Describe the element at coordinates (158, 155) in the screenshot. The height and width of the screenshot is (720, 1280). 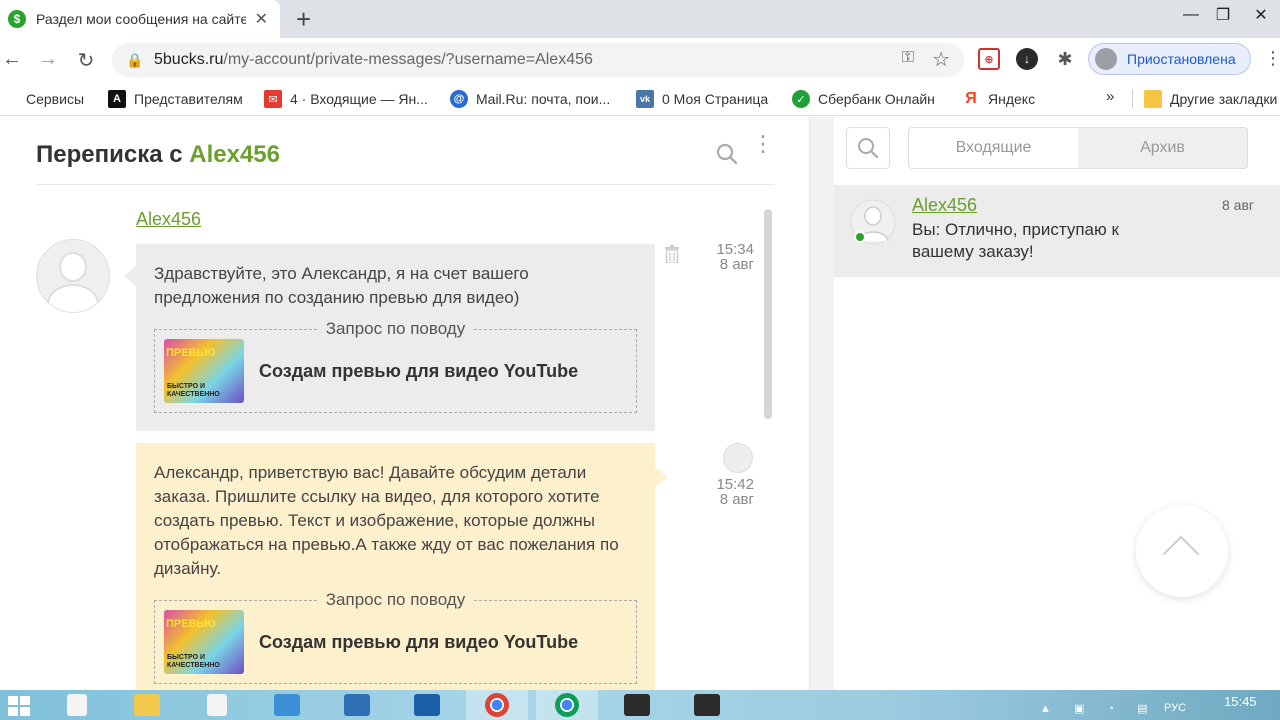
I see `page-title: Переписка с Alex456` at that location.